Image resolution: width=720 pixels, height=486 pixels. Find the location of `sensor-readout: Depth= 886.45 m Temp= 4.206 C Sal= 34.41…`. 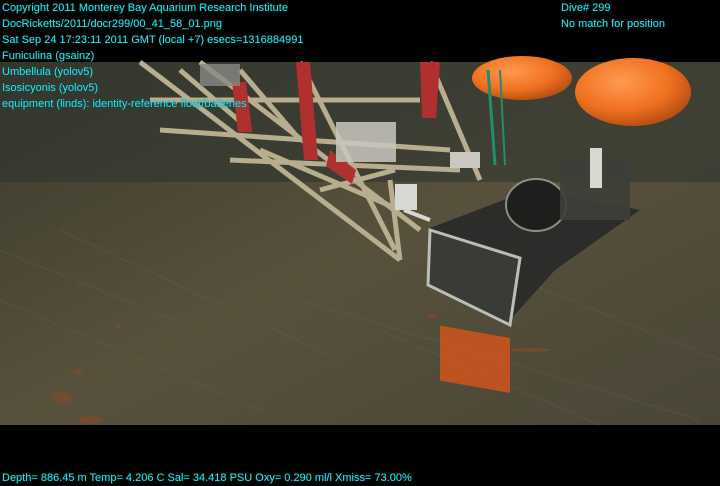

sensor-readout: Depth= 886.45 m Temp= 4.206 C Sal= 34.41… is located at coordinates (207, 478).